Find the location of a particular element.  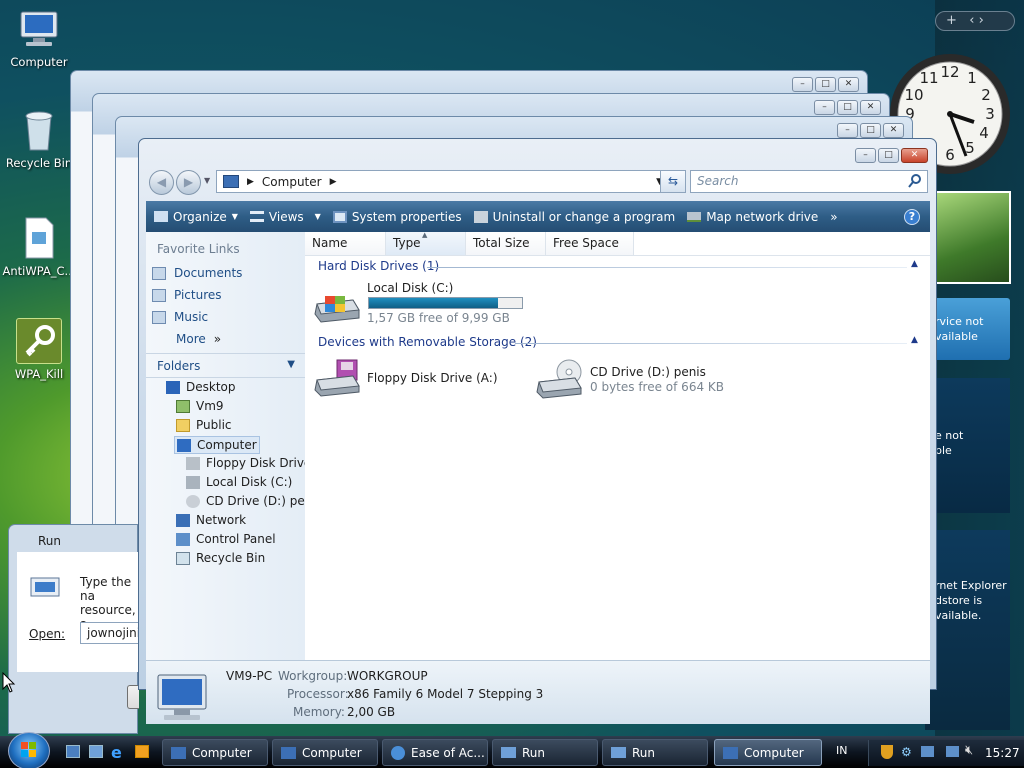

run-title: Run is located at coordinates (50, 541).